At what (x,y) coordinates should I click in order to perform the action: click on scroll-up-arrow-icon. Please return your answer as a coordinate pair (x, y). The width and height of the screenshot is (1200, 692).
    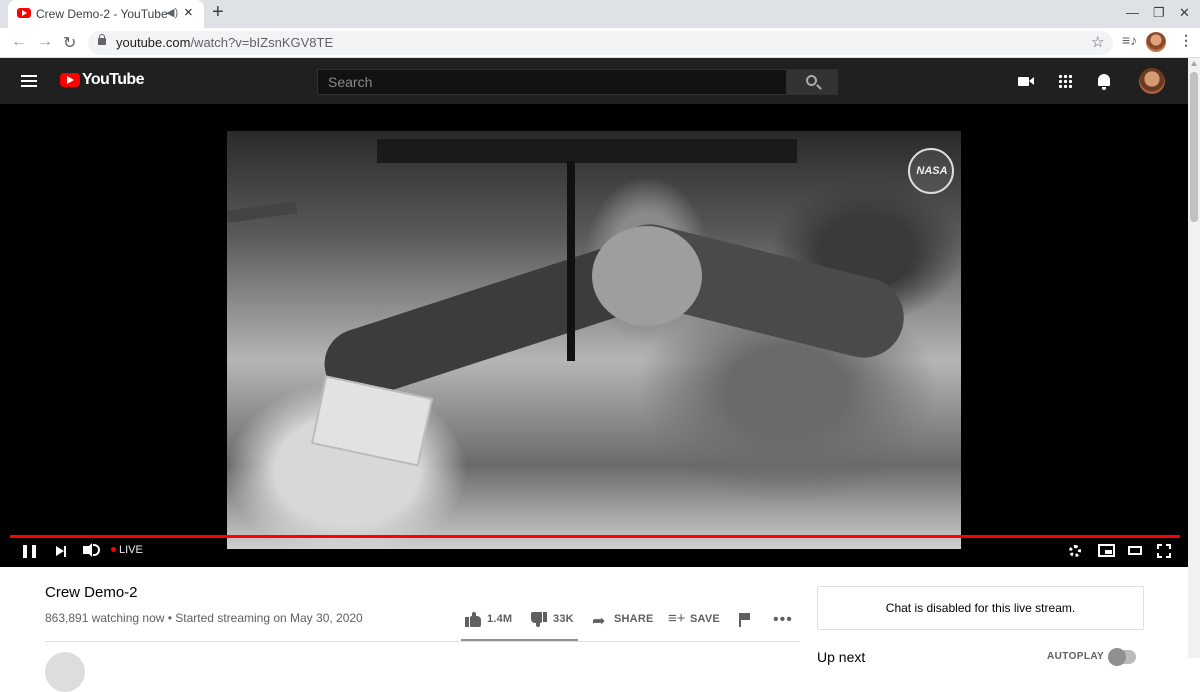
    Looking at the image, I should click on (1194, 63).